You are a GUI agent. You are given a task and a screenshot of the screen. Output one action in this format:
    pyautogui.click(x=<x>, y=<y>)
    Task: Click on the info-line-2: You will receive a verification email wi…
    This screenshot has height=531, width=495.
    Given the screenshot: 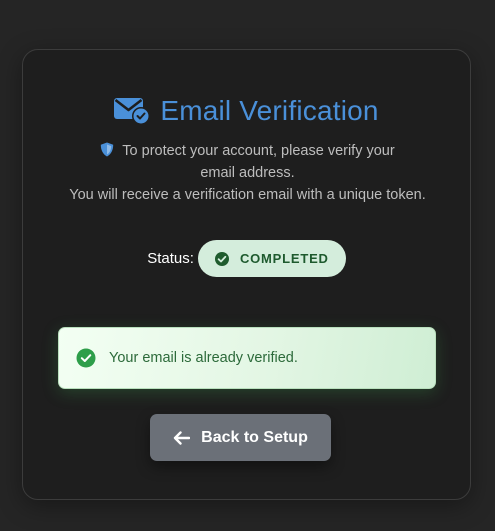 What is the action you would take?
    pyautogui.click(x=247, y=195)
    